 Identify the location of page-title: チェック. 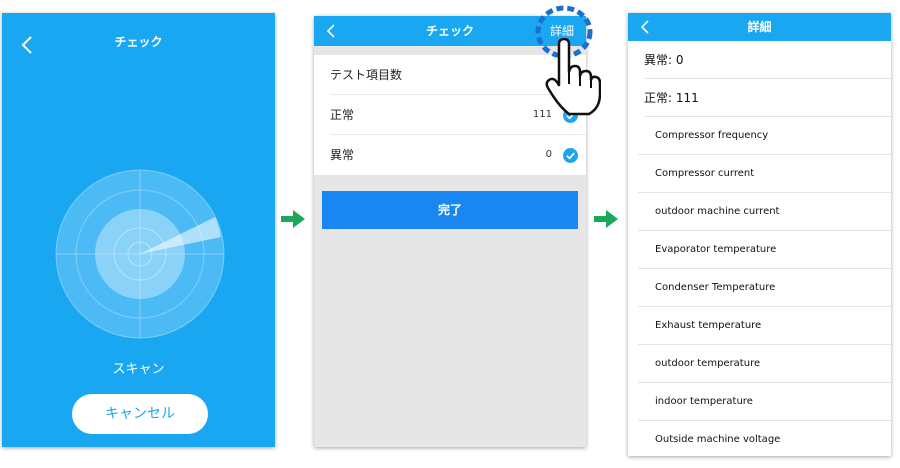
(138, 42).